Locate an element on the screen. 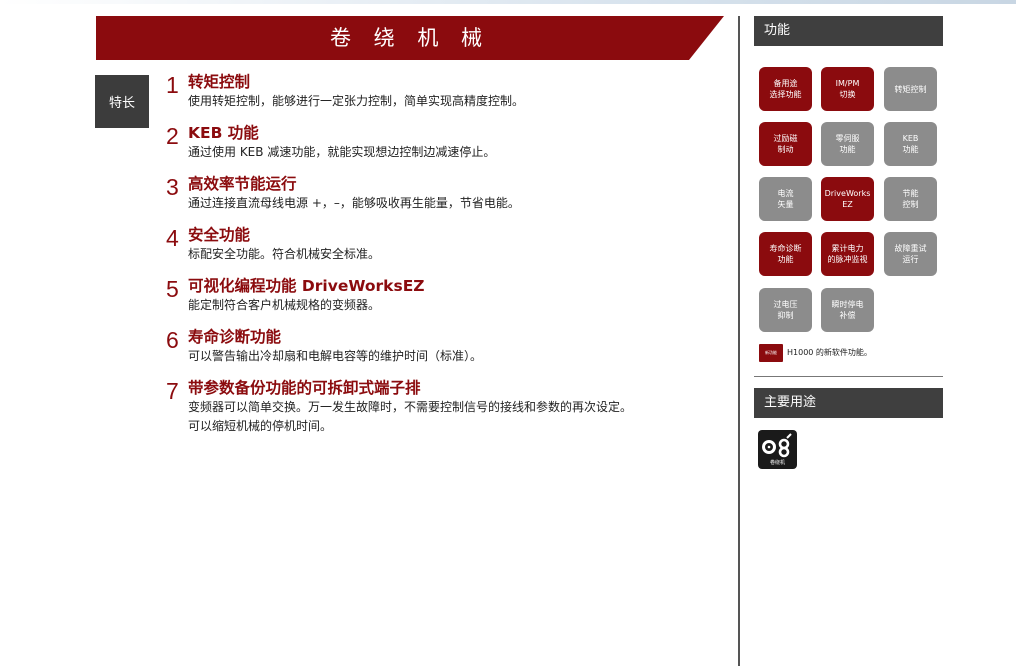 This screenshot has width=1016, height=666. feature-item: 6 寿命诊断功能 可以警告输出冷却扇和电解电容等的维护时间（标准）。 is located at coordinates (436, 346).